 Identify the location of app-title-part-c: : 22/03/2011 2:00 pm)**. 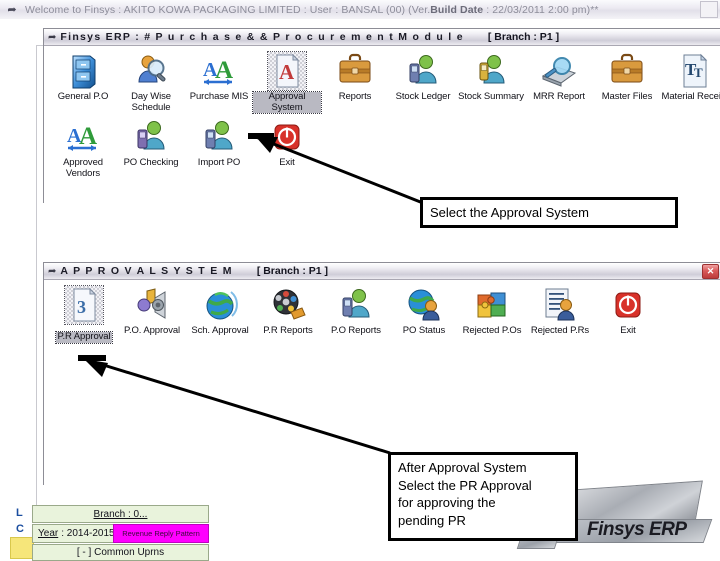
(541, 9).